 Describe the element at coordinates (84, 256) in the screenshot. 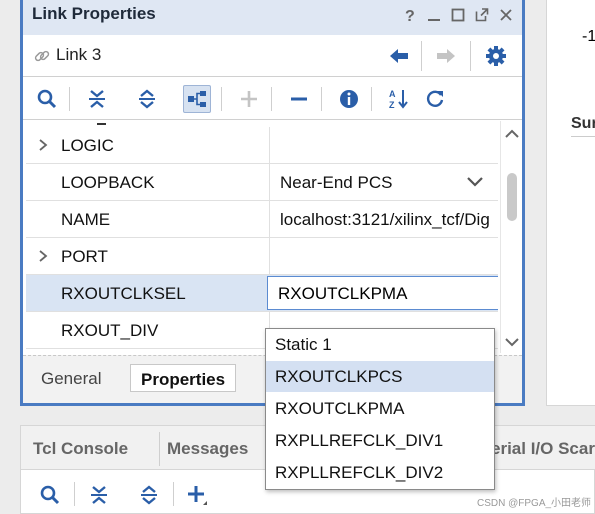

I see `property-name: PORT` at that location.